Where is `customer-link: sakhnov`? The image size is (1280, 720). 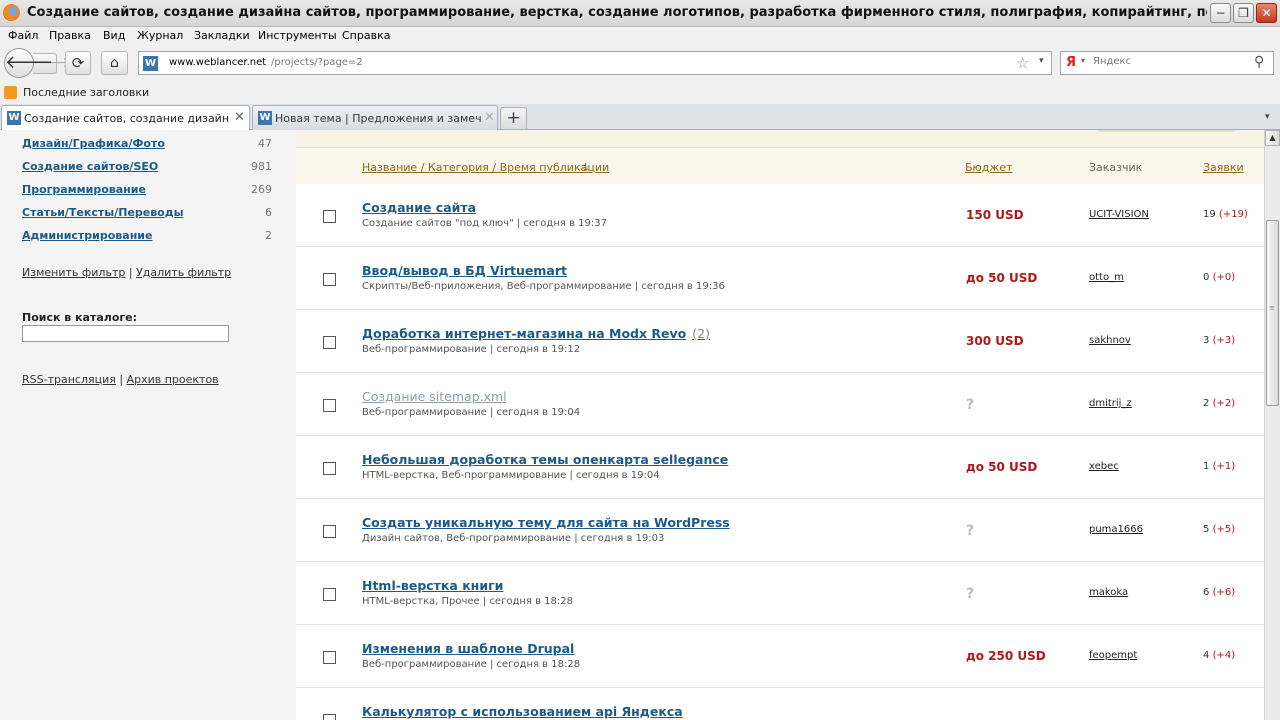
customer-link: sakhnov is located at coordinates (1110, 340).